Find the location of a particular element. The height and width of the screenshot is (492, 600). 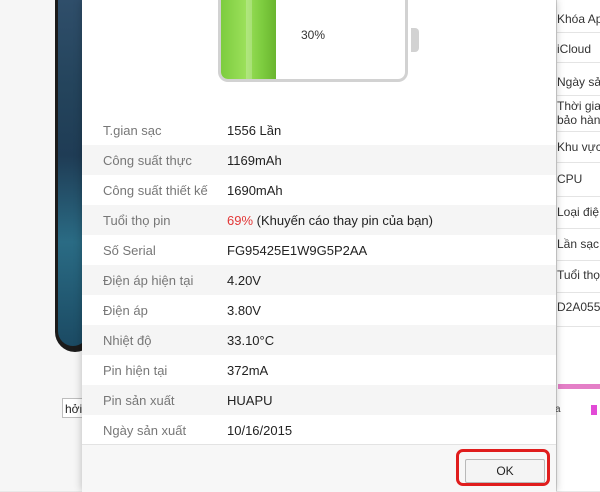

right-panel-item: Thời gia is located at coordinates (578, 106).